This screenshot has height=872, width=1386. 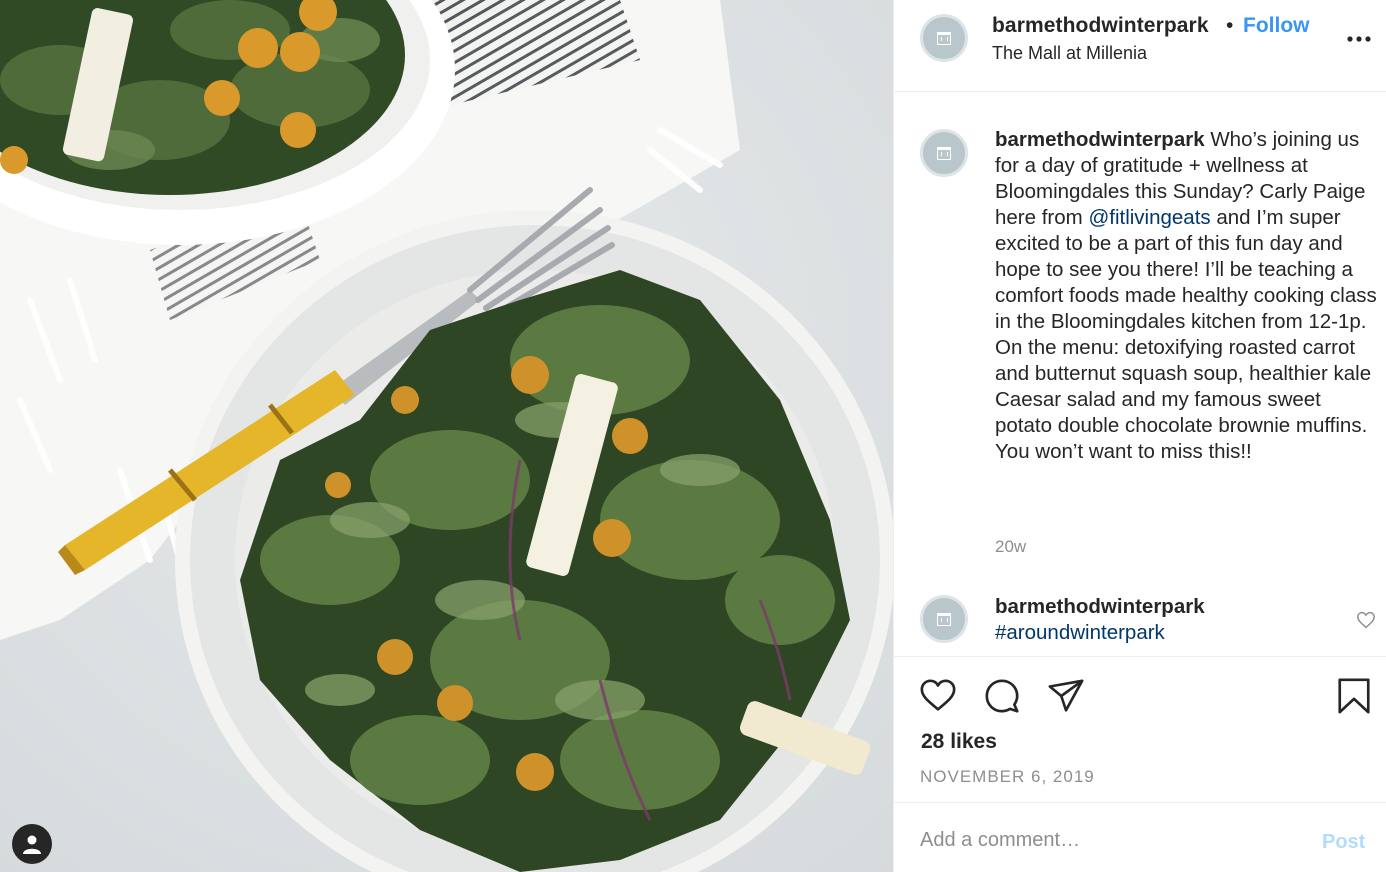 I want to click on heart-icon, so click(x=938, y=696).